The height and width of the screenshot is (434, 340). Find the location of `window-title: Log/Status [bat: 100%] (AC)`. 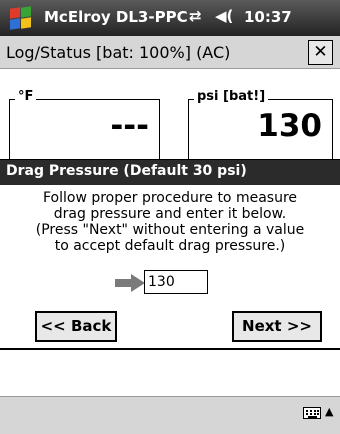

window-title: Log/Status [bat: 100%] (AC) is located at coordinates (118, 52).